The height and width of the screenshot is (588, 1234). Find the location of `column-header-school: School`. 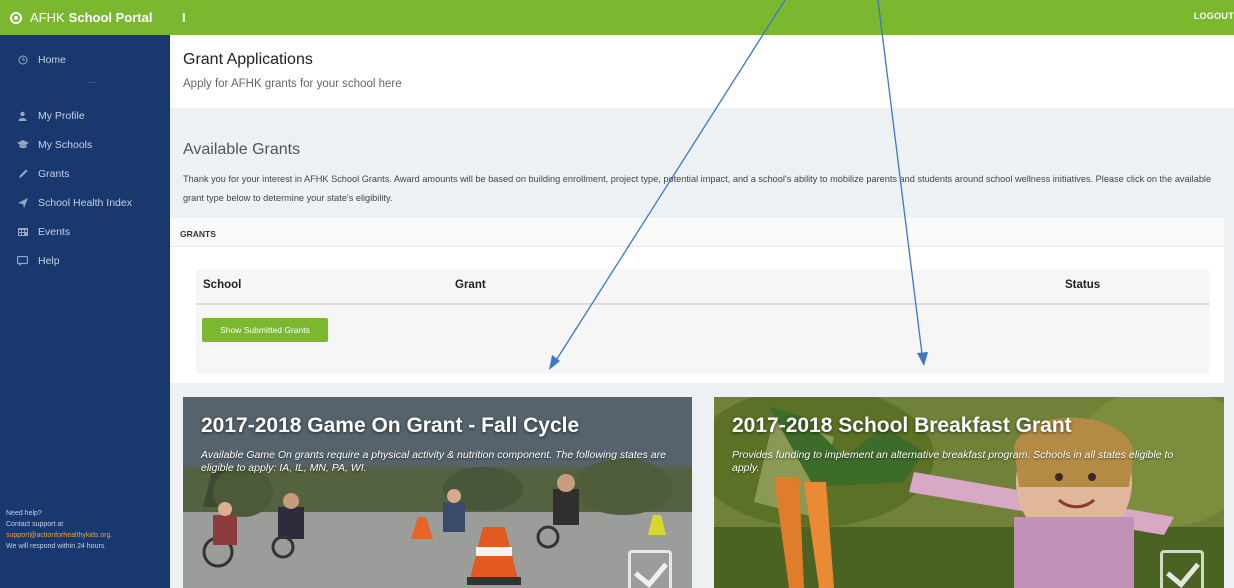

column-header-school: School is located at coordinates (222, 285).